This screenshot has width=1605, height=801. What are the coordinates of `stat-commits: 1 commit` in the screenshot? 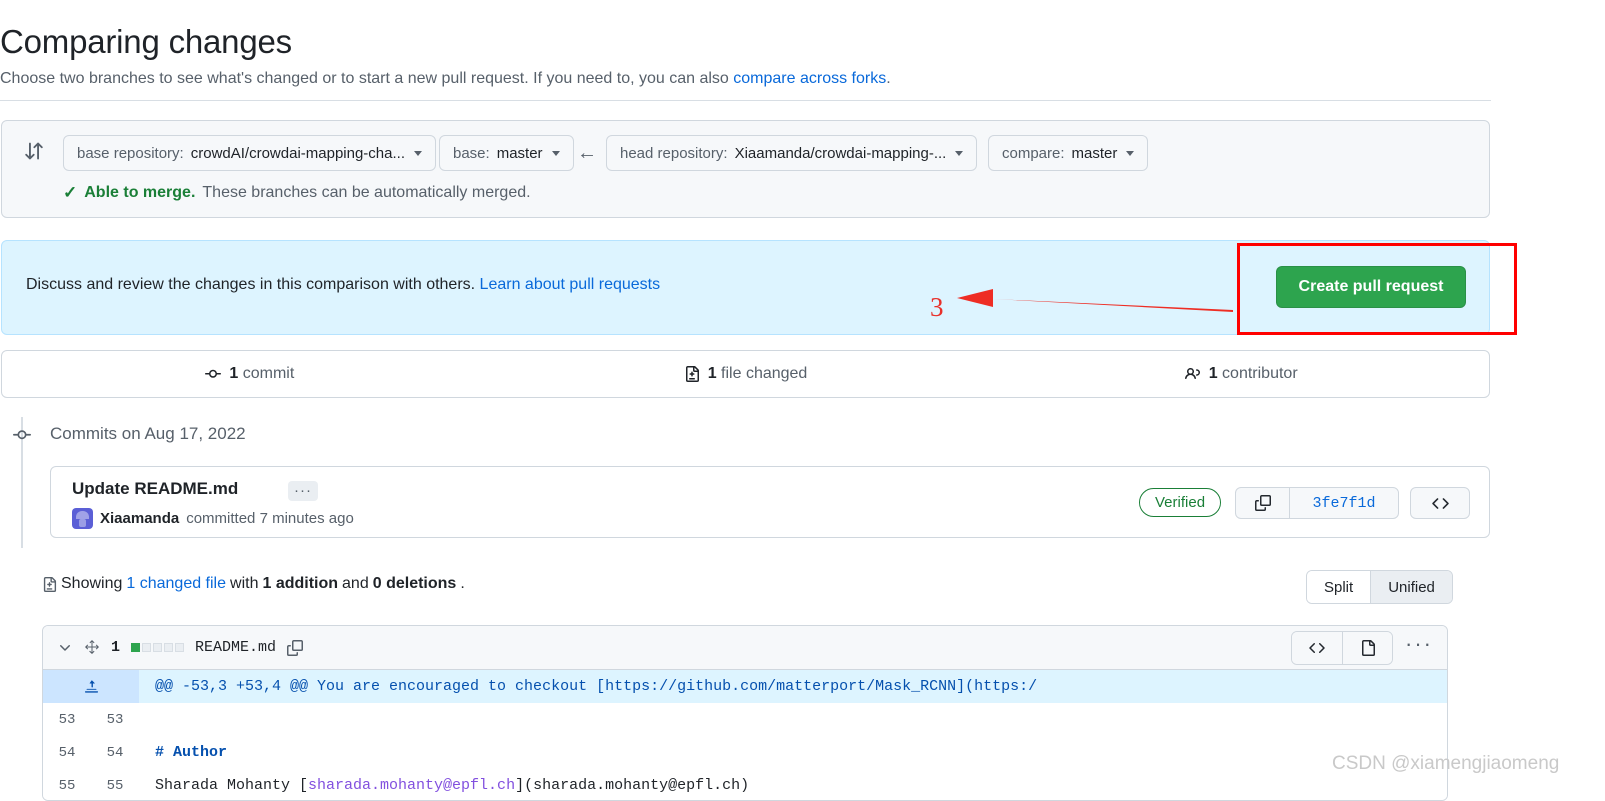 It's located at (250, 374).